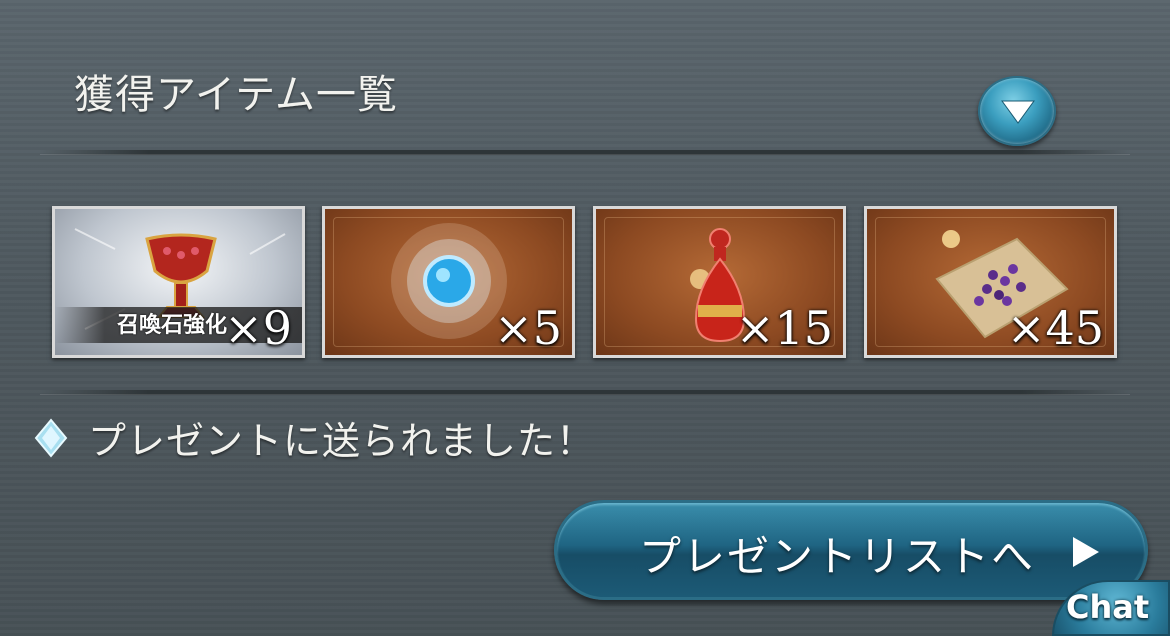 The width and height of the screenshot is (1170, 636). I want to click on item-quantity: ×15, so click(784, 328).